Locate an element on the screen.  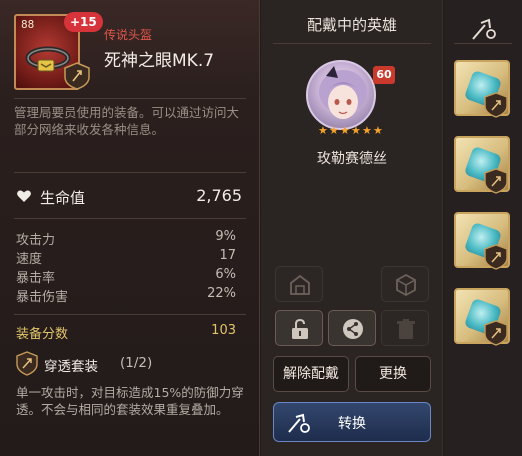
convert-button: 转换 is located at coordinates (352, 422).